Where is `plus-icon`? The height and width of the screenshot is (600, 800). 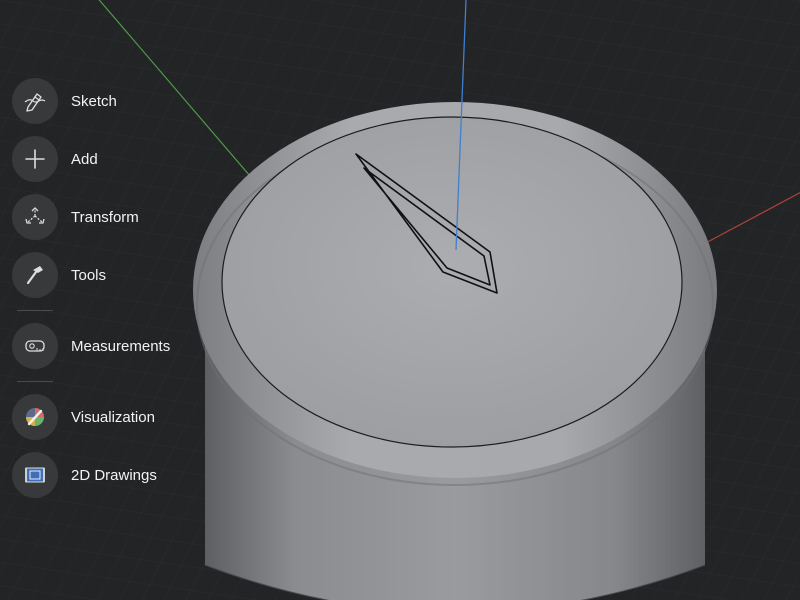 plus-icon is located at coordinates (35, 159).